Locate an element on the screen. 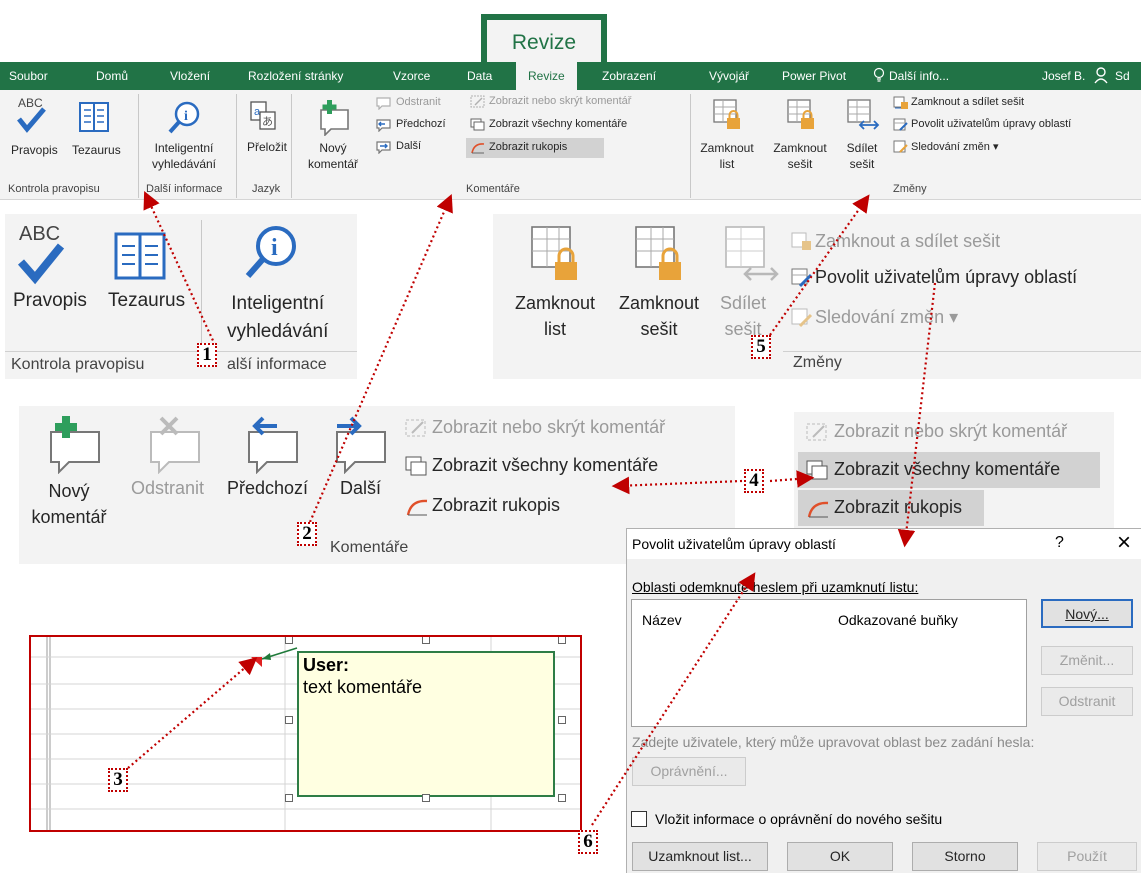  callout-number-1: 1 is located at coordinates (207, 355).